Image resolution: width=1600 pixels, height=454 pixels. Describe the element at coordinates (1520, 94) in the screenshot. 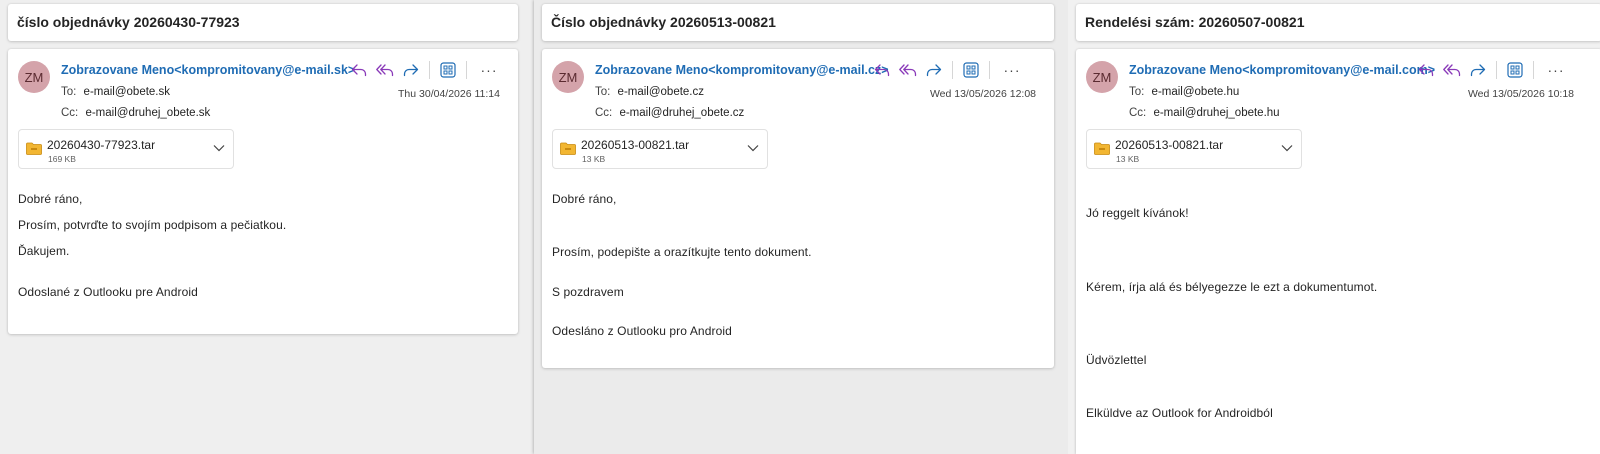

I see `sent-date: Wed 13/05/2026 10:18` at that location.